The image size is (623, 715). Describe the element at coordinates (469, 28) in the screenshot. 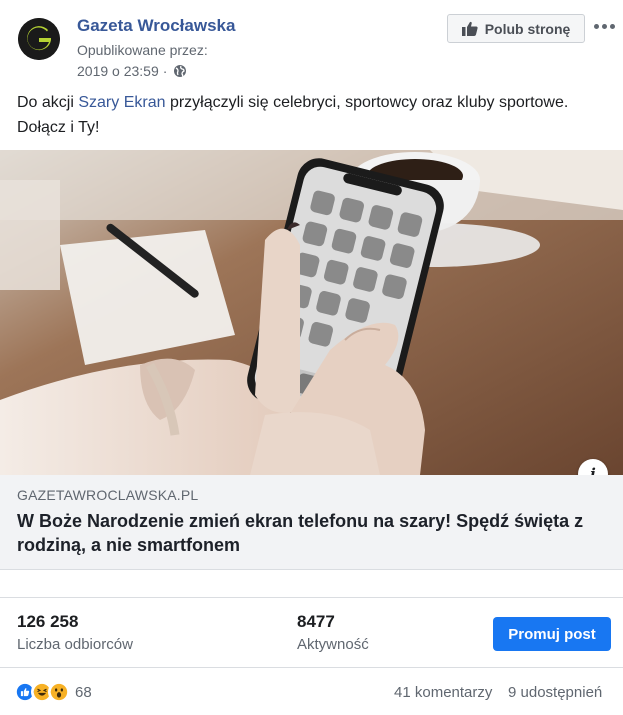

I see `thumbs-up-icon` at that location.